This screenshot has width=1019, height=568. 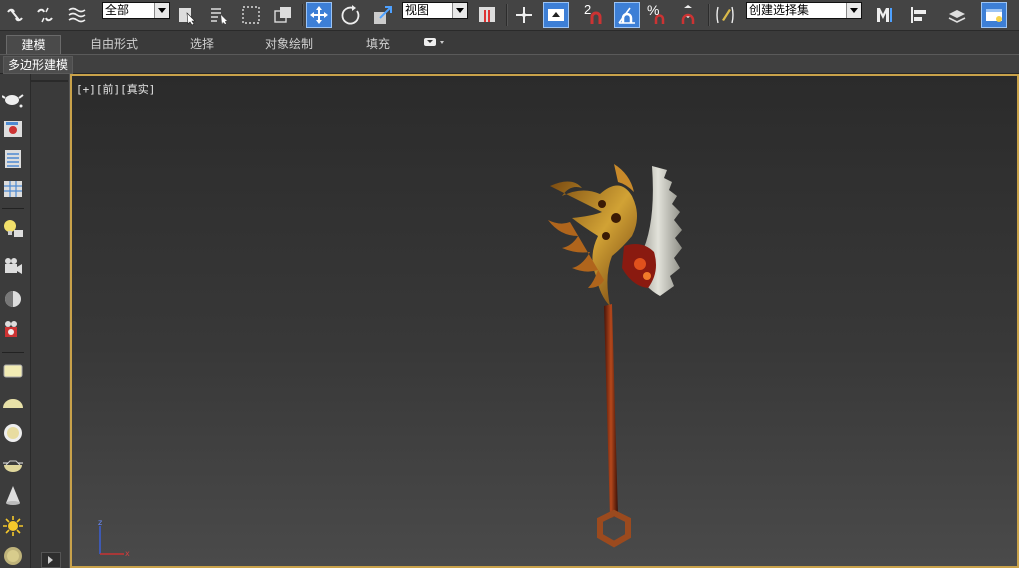 I want to click on keyboard-shortcut-override-icon, so click(x=556, y=15).